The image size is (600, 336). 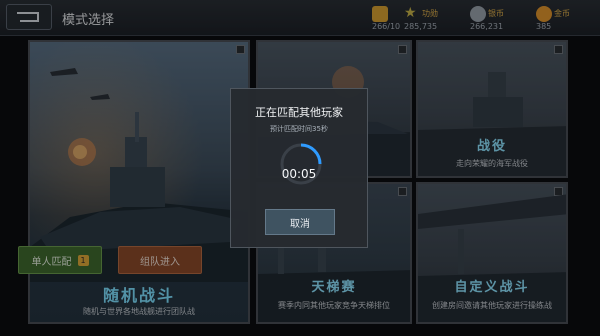 What do you see at coordinates (299, 112) in the screenshot?
I see `dialog-title: 正在匹配其他玩家` at bounding box center [299, 112].